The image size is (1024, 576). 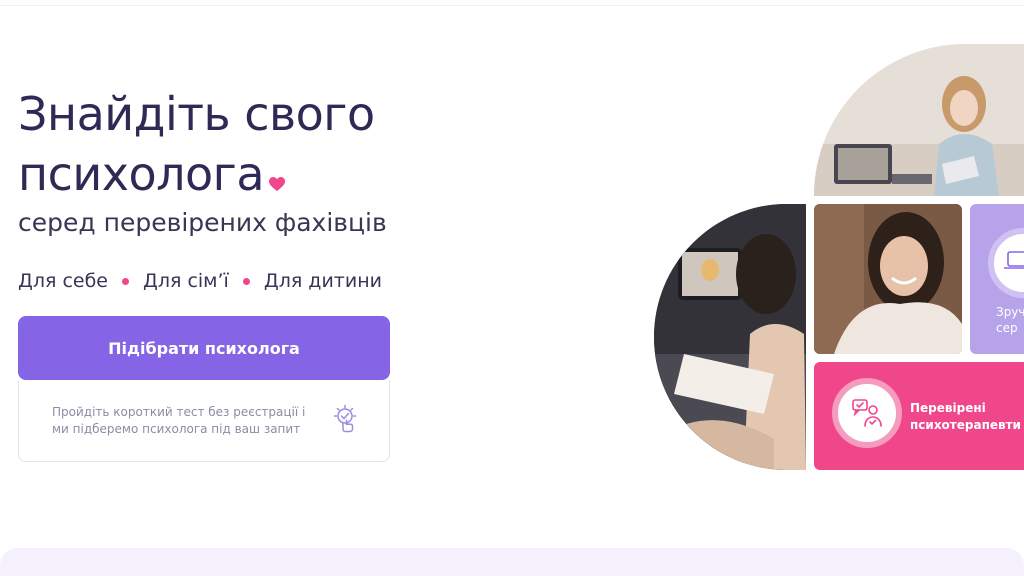 I want to click on audience-list: Для себе Для сім’ї Для дитини, so click(x=200, y=281).